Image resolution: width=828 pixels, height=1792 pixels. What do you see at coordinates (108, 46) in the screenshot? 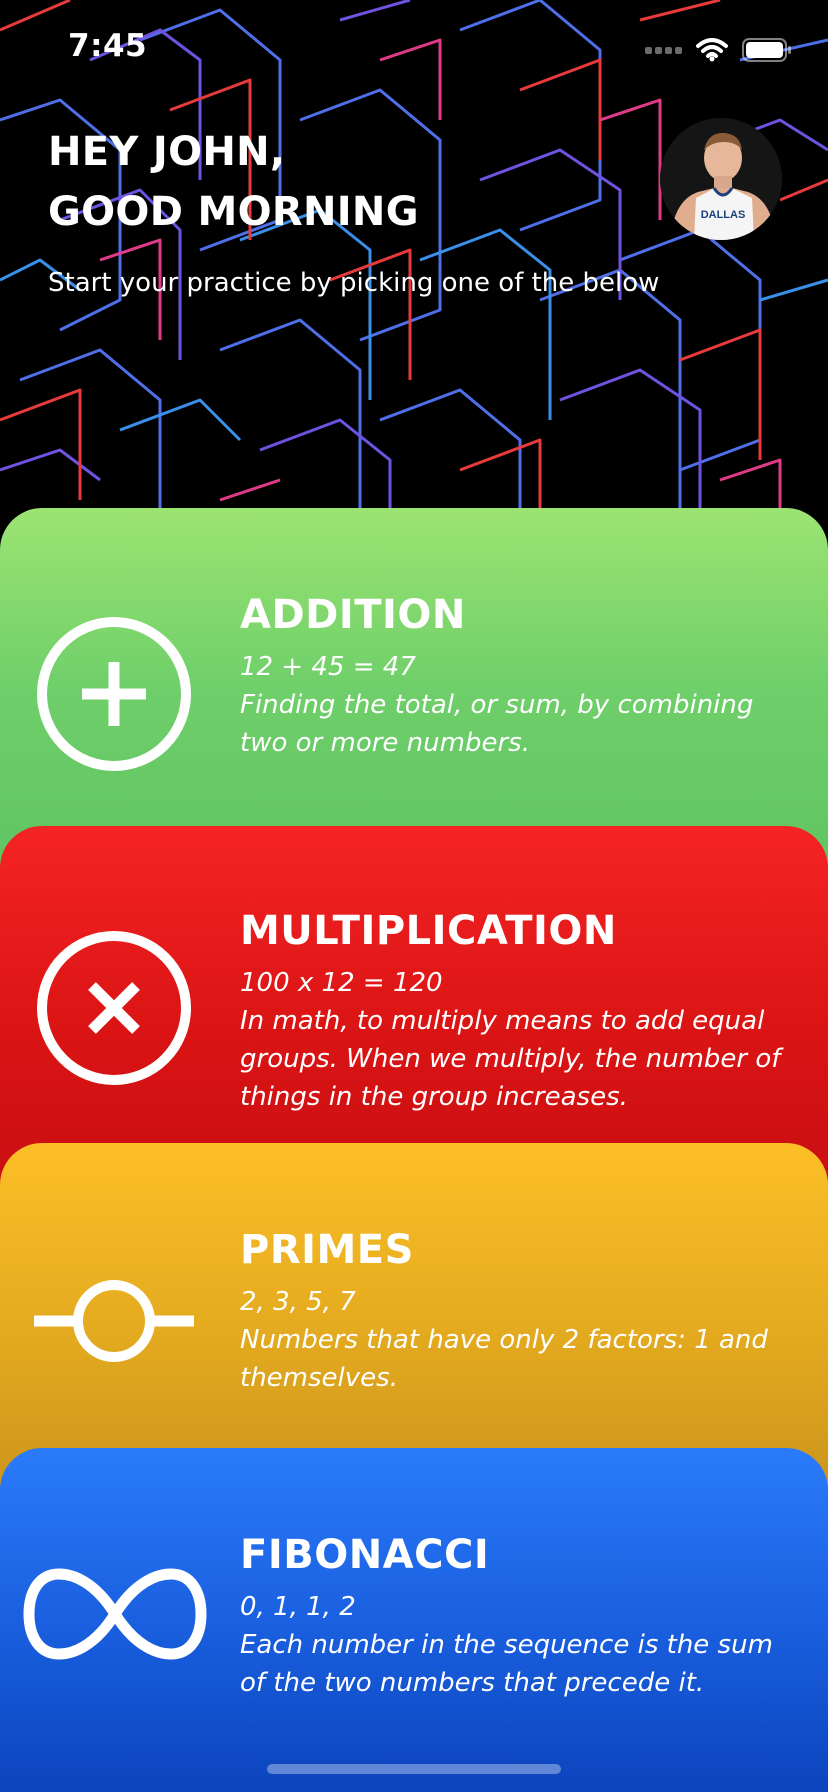
I see `status-time: 7:45` at bounding box center [108, 46].